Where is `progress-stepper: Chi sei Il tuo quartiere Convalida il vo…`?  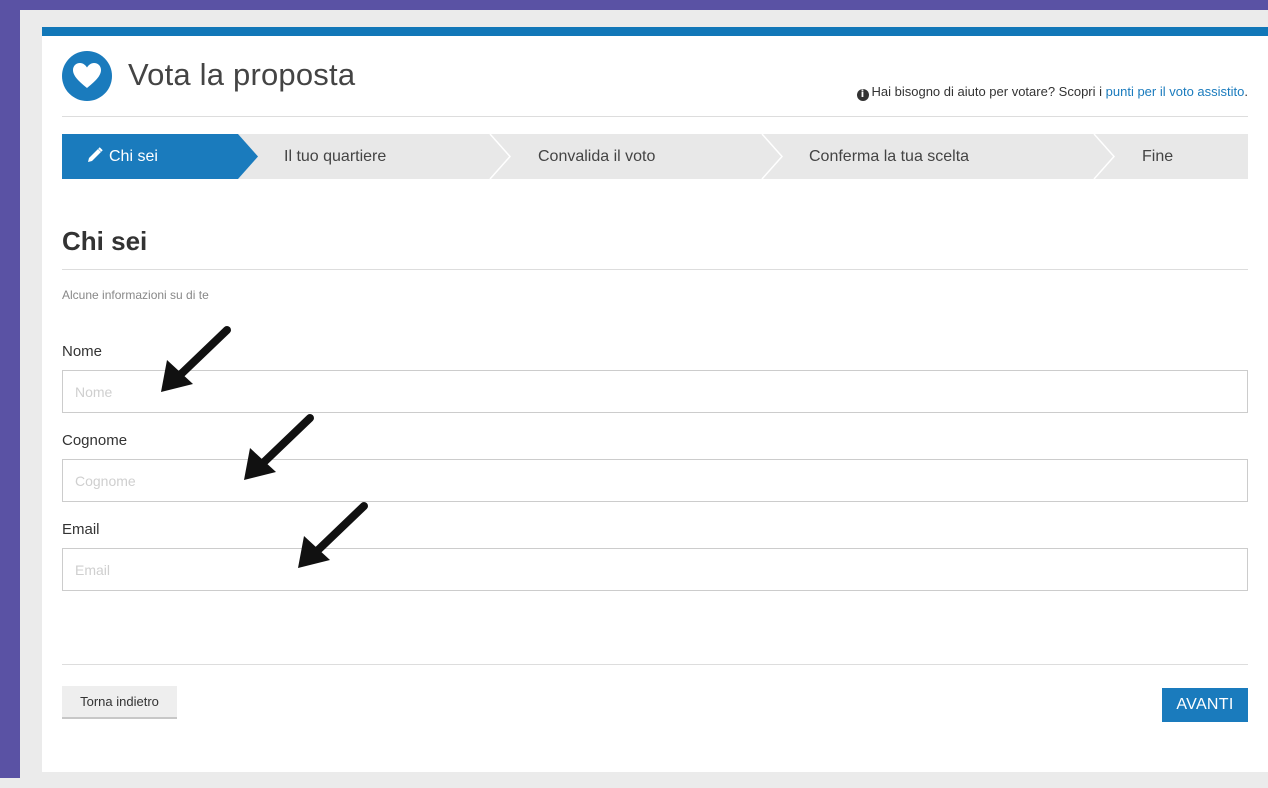 progress-stepper: Chi sei Il tuo quartiere Convalida il vo… is located at coordinates (655, 156).